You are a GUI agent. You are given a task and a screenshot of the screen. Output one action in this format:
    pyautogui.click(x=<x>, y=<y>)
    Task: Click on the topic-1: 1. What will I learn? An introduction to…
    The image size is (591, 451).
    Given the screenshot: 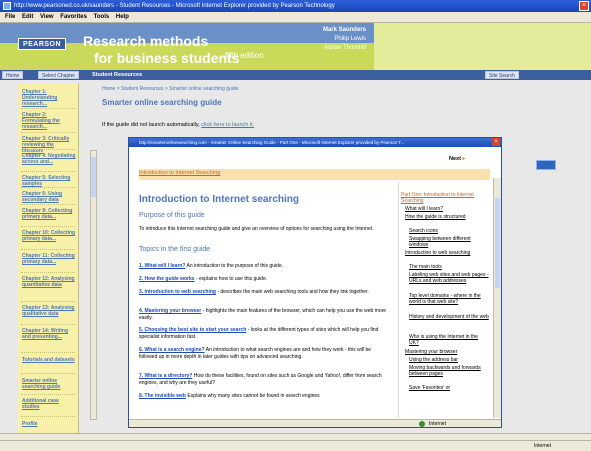 What is the action you would take?
    pyautogui.click(x=264, y=266)
    